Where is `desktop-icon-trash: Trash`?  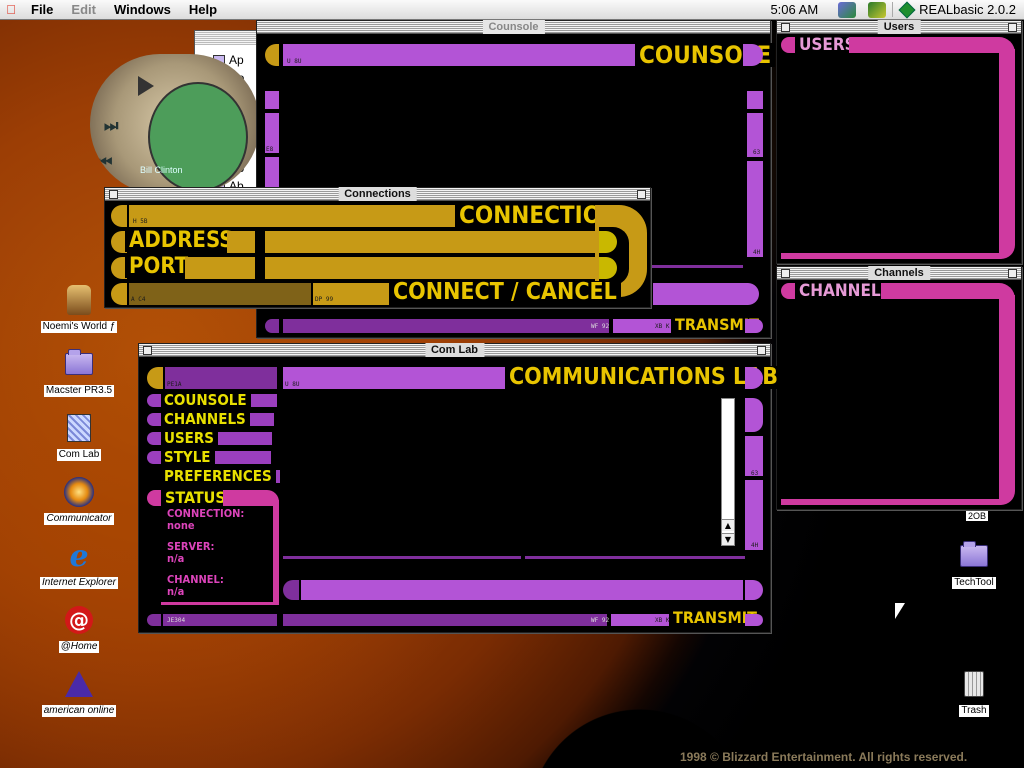 desktop-icon-trash: Trash is located at coordinates (974, 692).